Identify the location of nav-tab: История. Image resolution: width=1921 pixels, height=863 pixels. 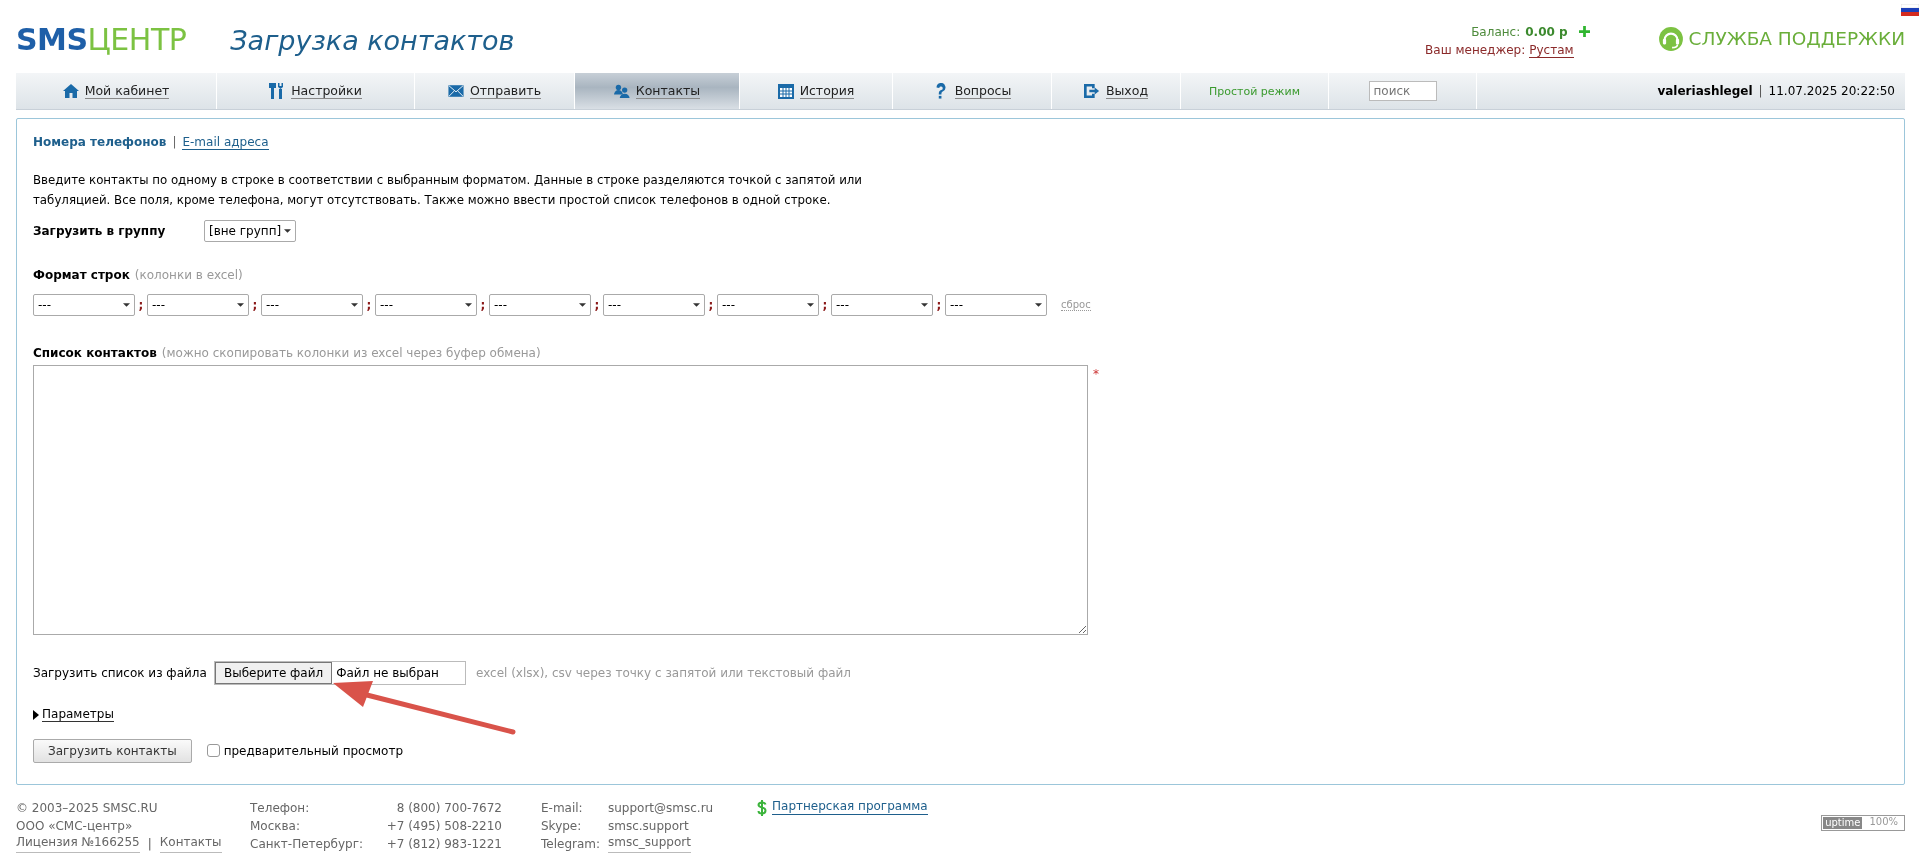
(816, 91).